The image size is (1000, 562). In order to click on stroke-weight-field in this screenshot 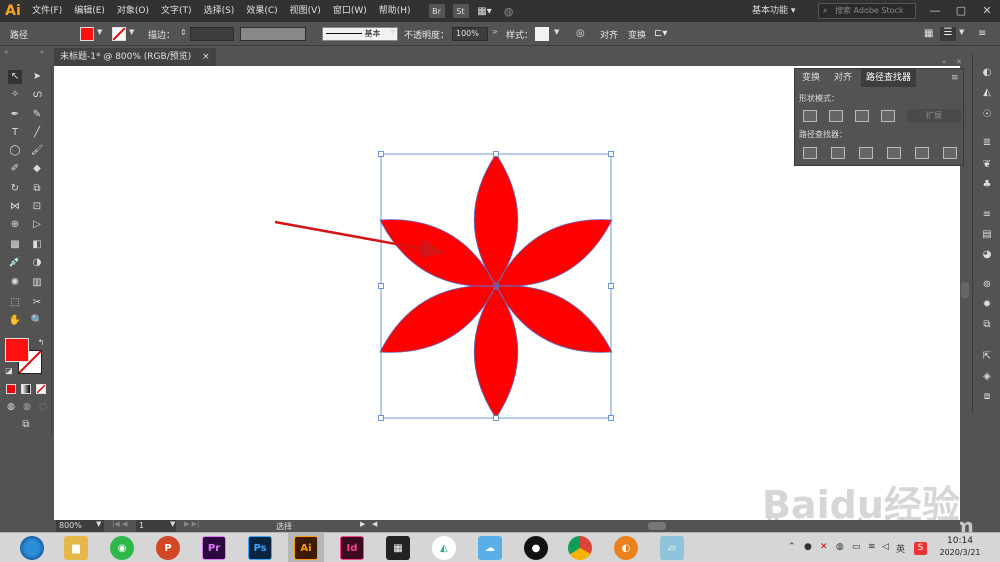, I will do `click(212, 34)`.